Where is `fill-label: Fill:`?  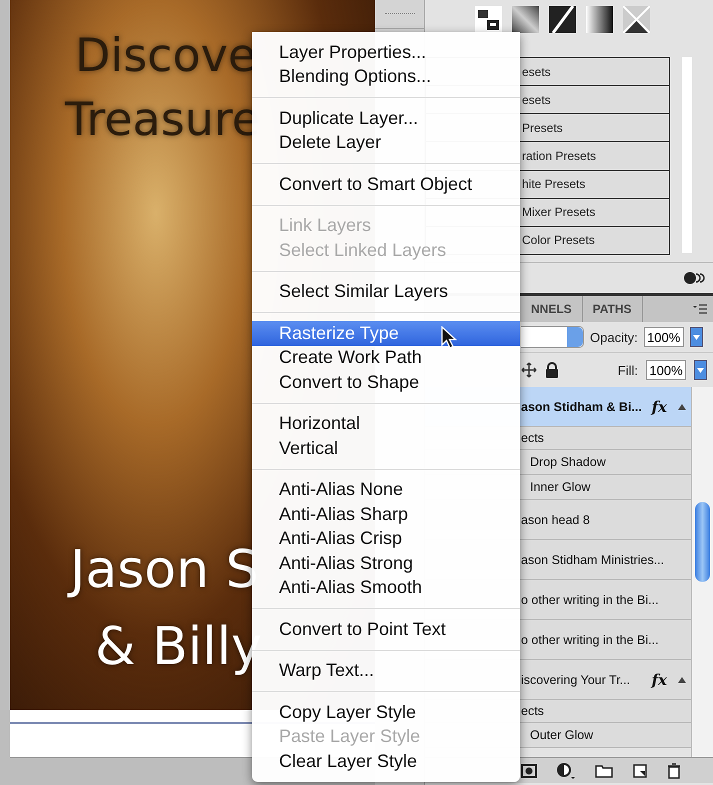 fill-label: Fill: is located at coordinates (628, 370).